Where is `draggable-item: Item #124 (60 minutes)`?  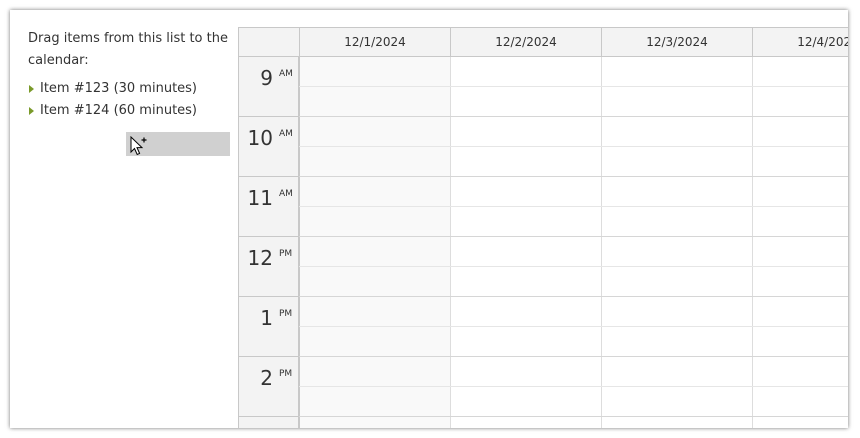
draggable-item: Item #124 (60 minutes) is located at coordinates (128, 111).